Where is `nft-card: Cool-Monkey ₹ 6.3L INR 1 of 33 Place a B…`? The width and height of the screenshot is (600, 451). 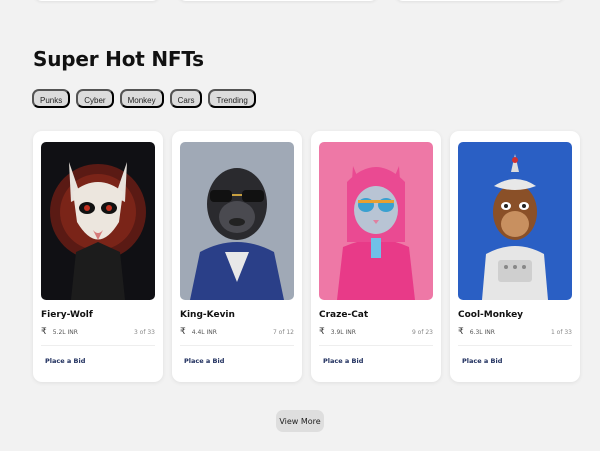
nft-card: Cool-Monkey ₹ 6.3L INR 1 of 33 Place a B… is located at coordinates (515, 256).